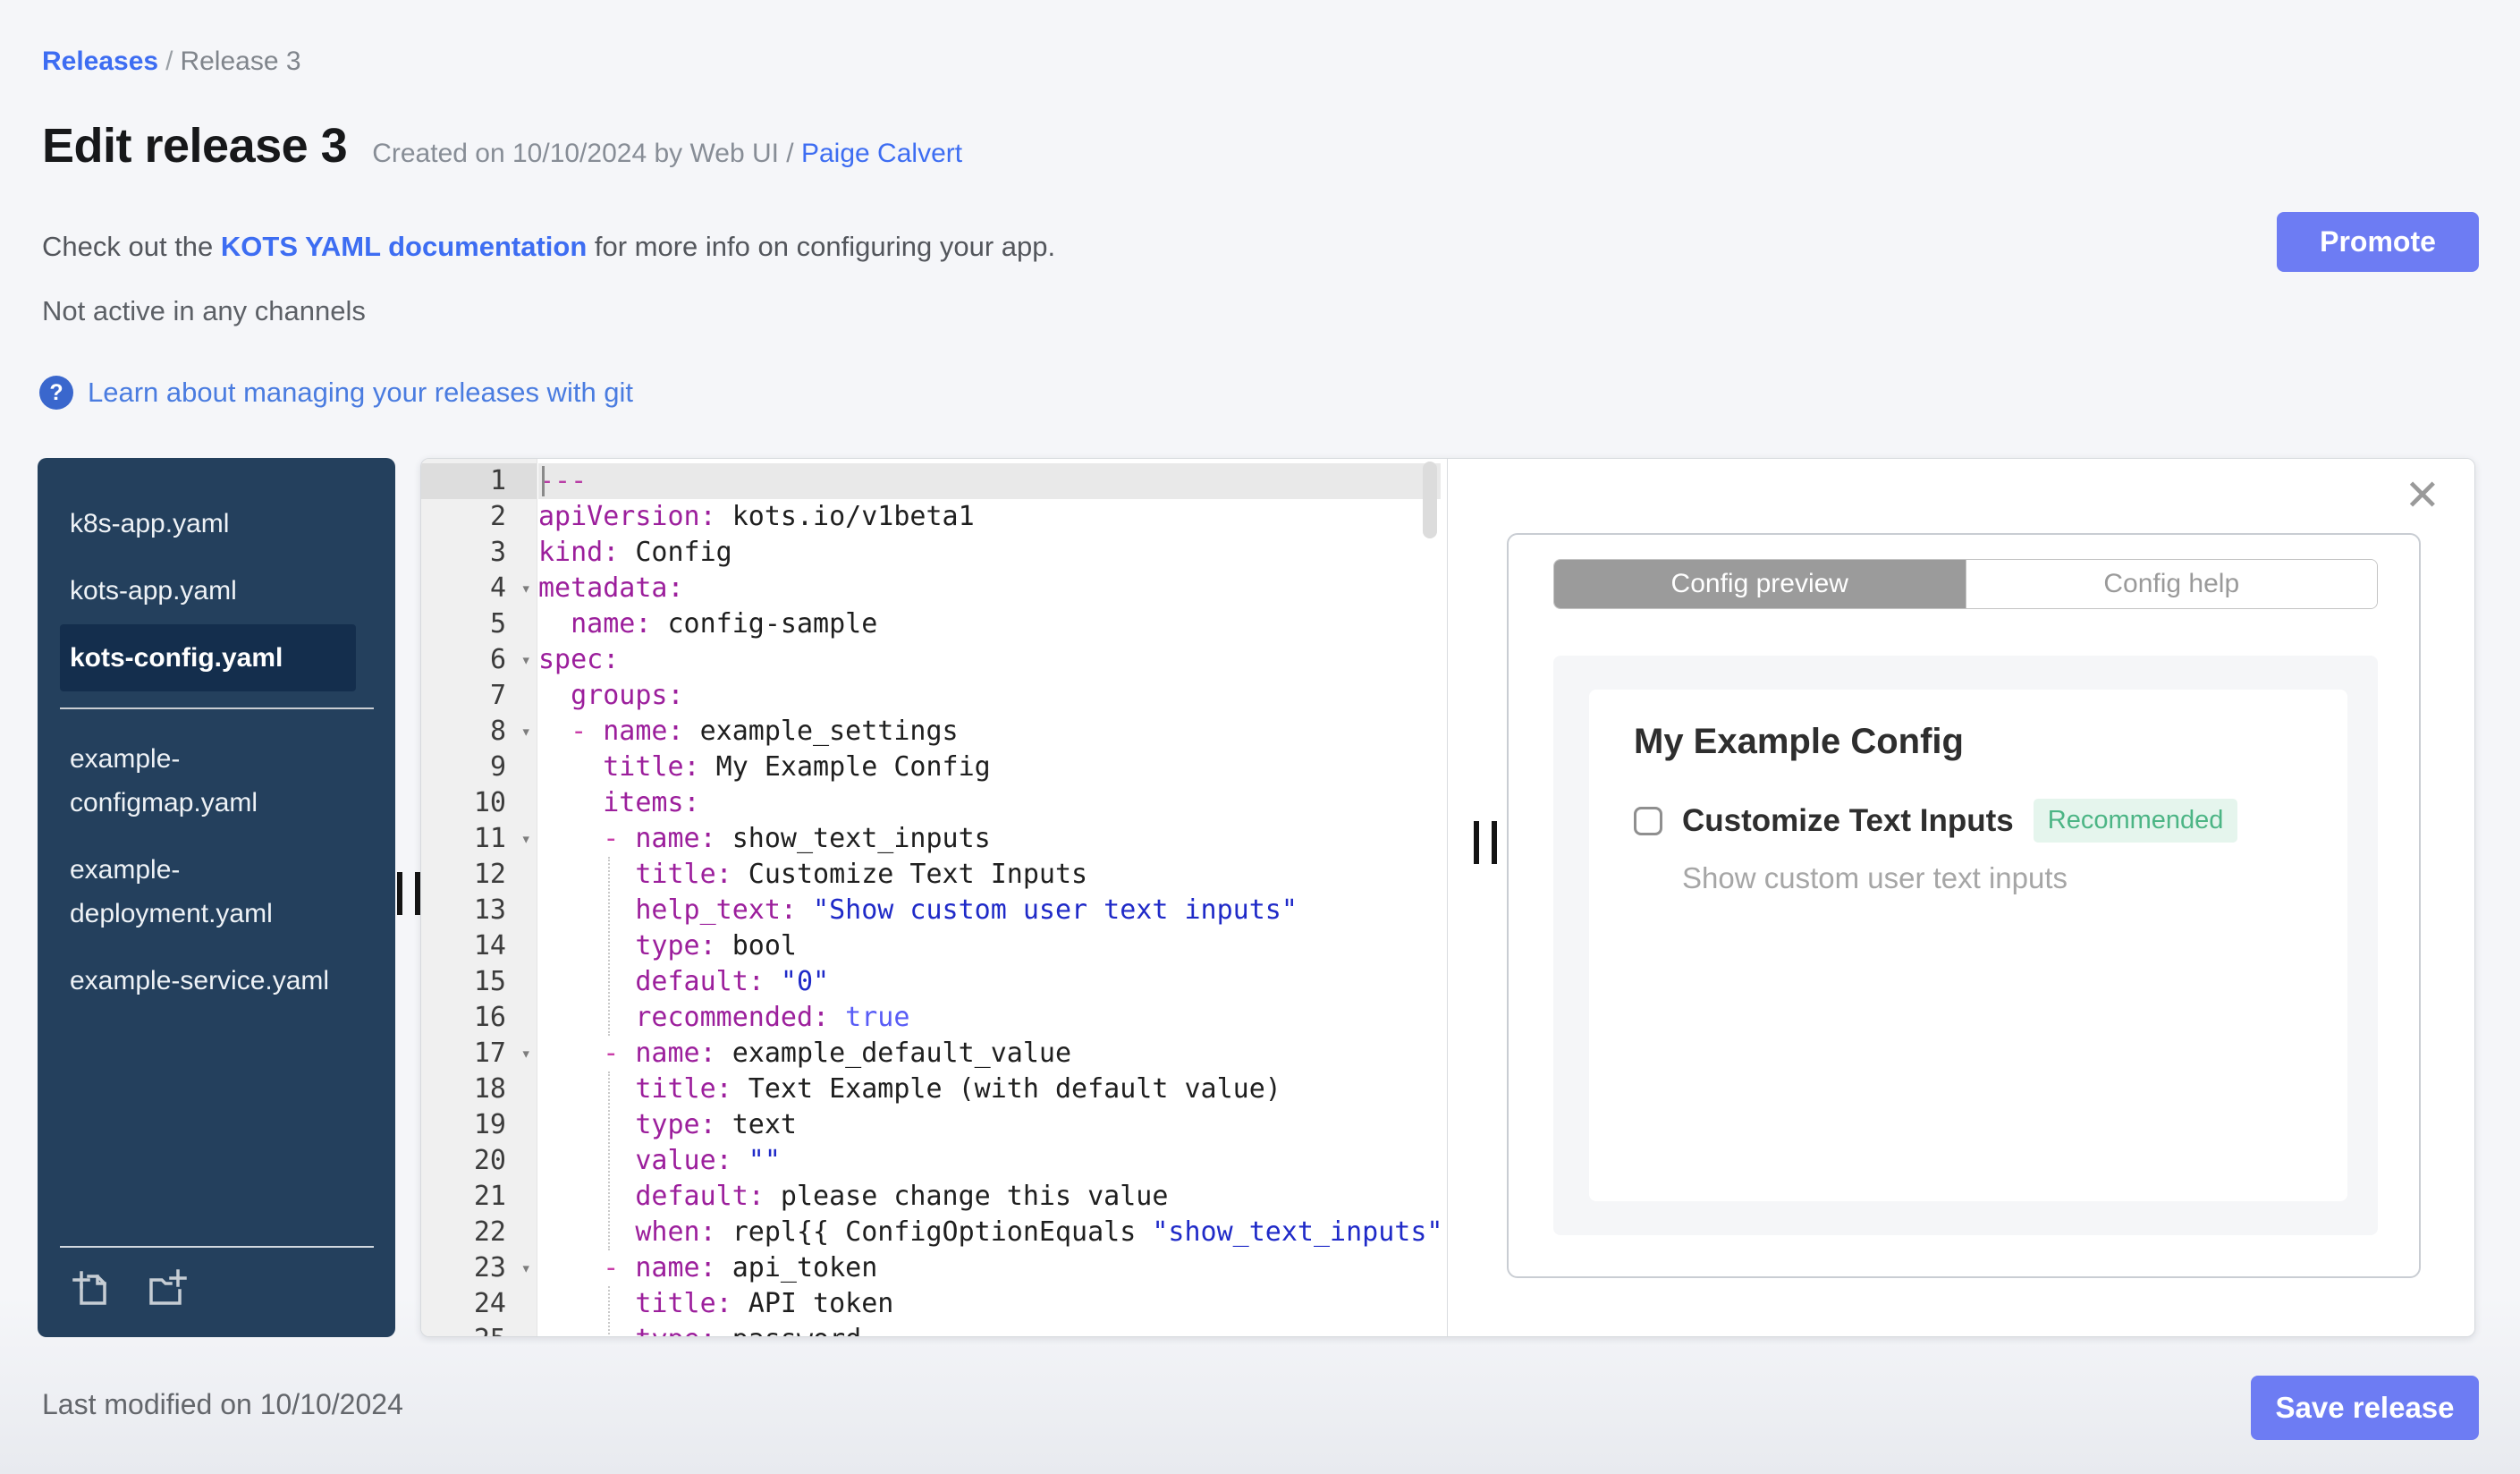  What do you see at coordinates (586, 153) in the screenshot?
I see `created-text: Created on 10/10/2024 by Web UI /` at bounding box center [586, 153].